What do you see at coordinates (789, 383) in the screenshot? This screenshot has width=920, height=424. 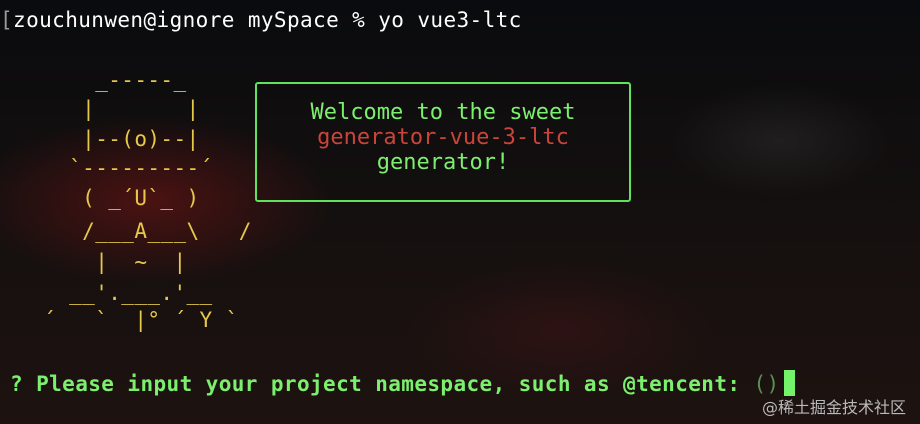 I see `text-cursor` at bounding box center [789, 383].